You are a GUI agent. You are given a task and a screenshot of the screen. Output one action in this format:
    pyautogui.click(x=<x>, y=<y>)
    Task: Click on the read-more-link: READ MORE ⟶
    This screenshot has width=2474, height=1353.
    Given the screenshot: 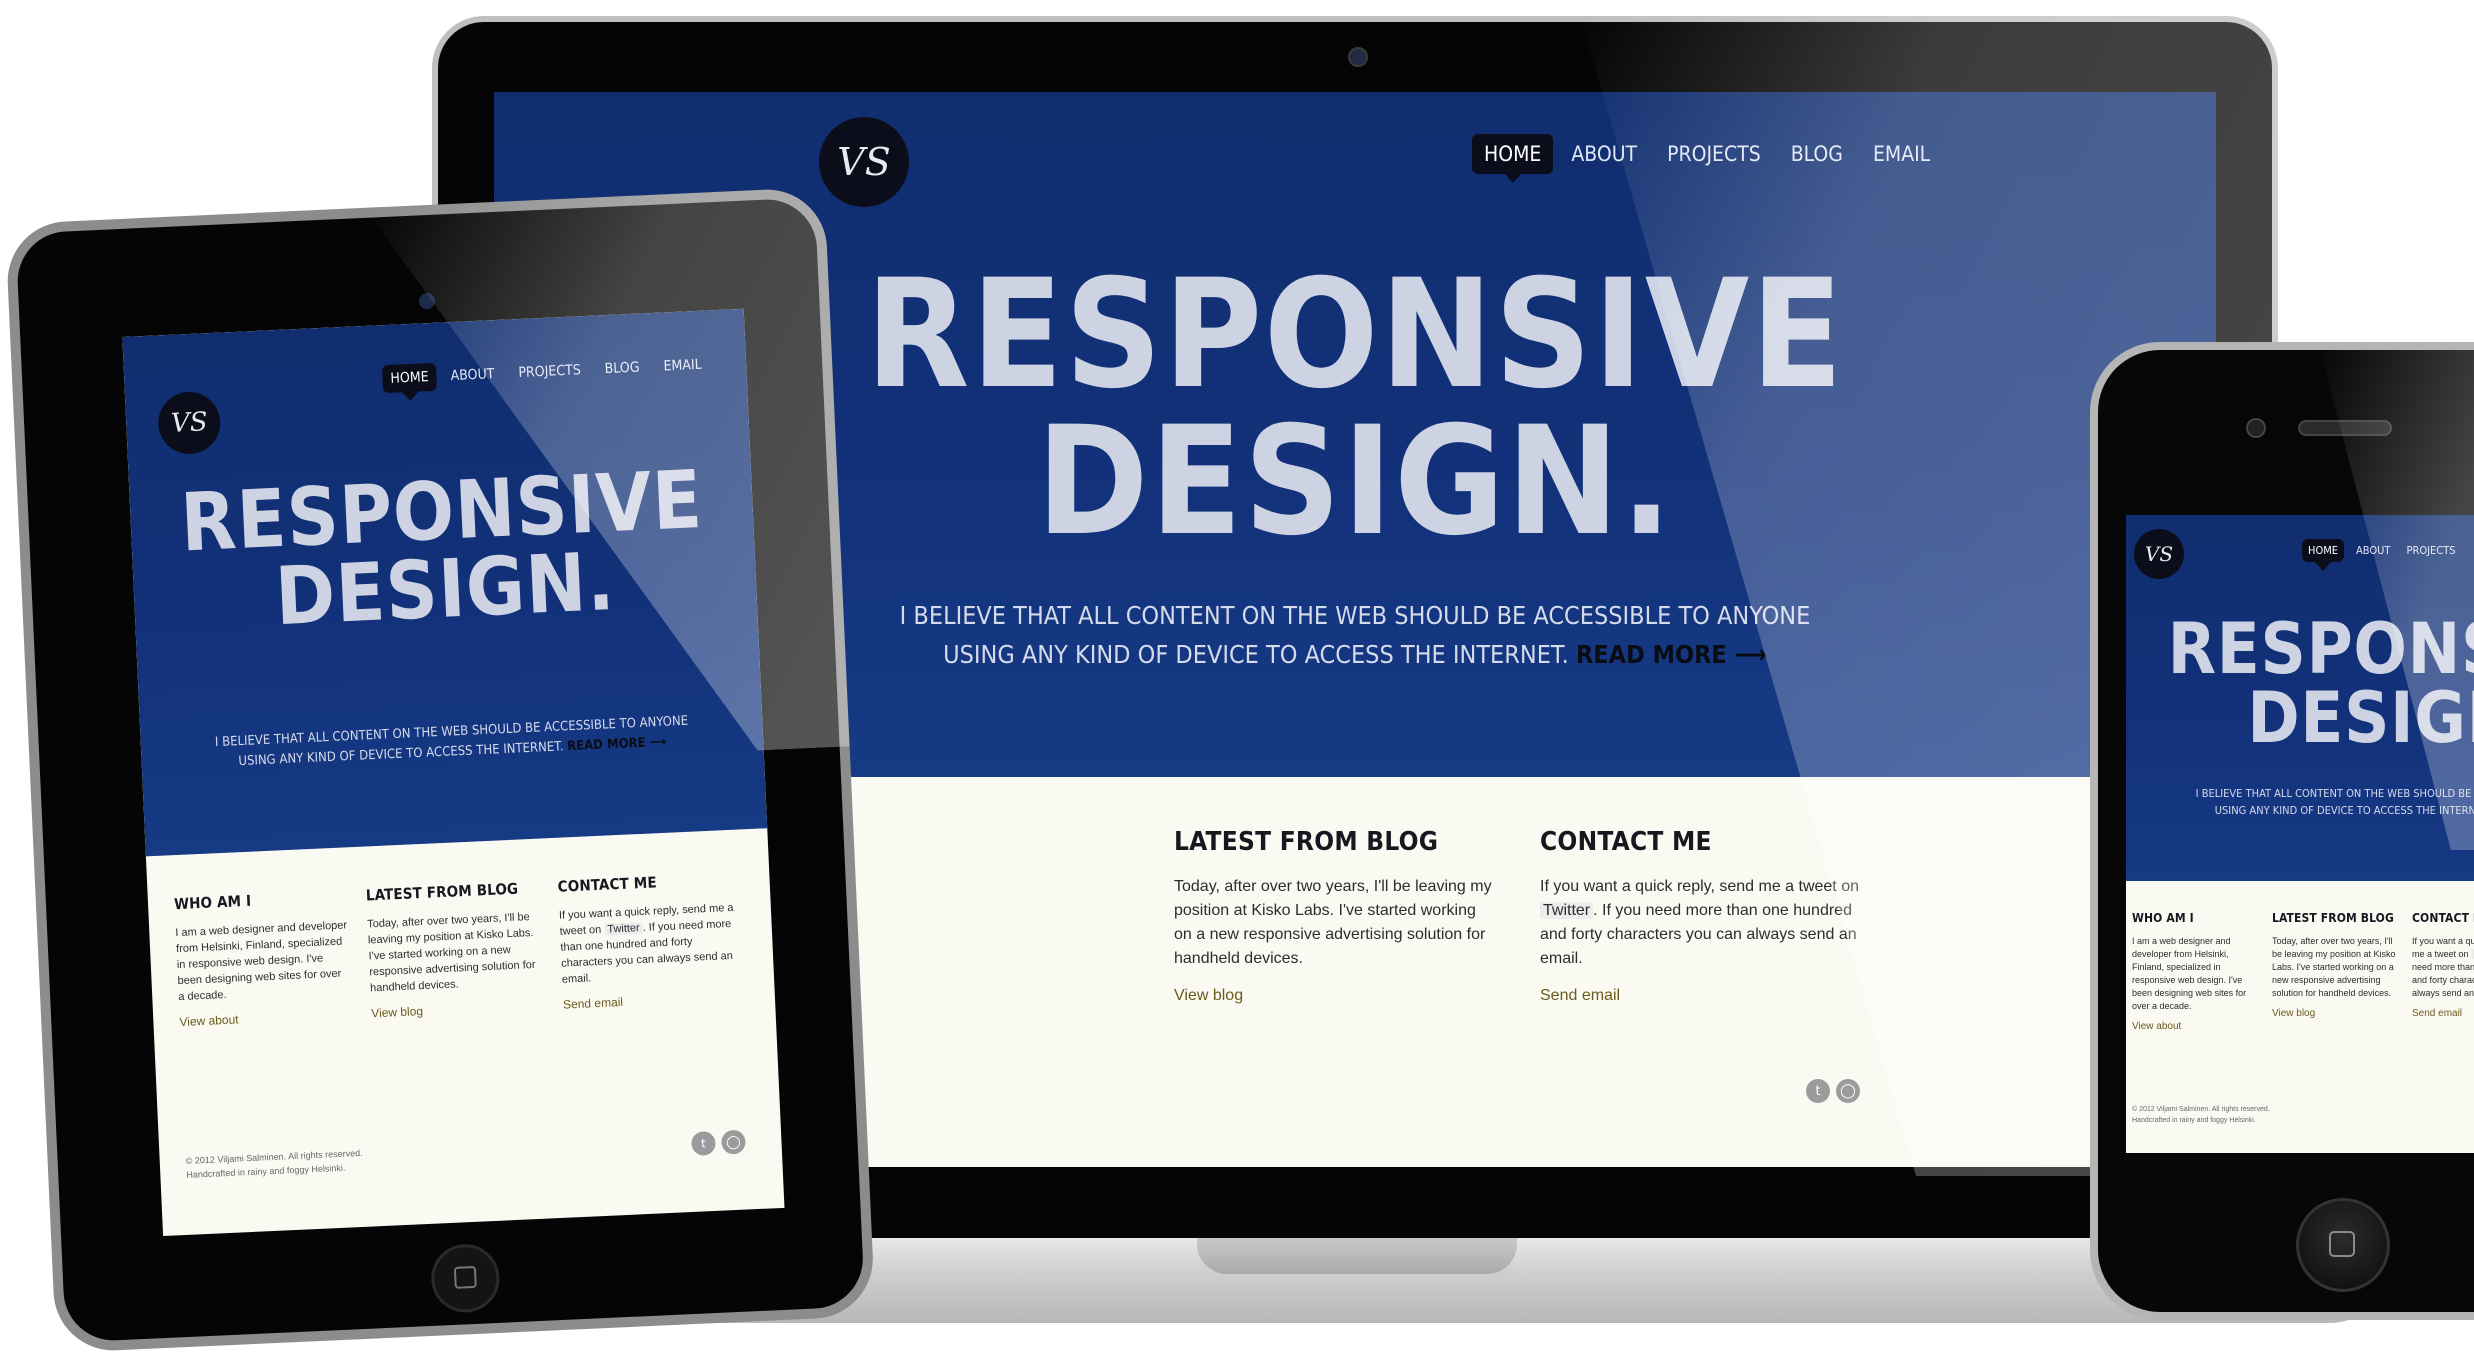 What is the action you would take?
    pyautogui.click(x=1671, y=654)
    